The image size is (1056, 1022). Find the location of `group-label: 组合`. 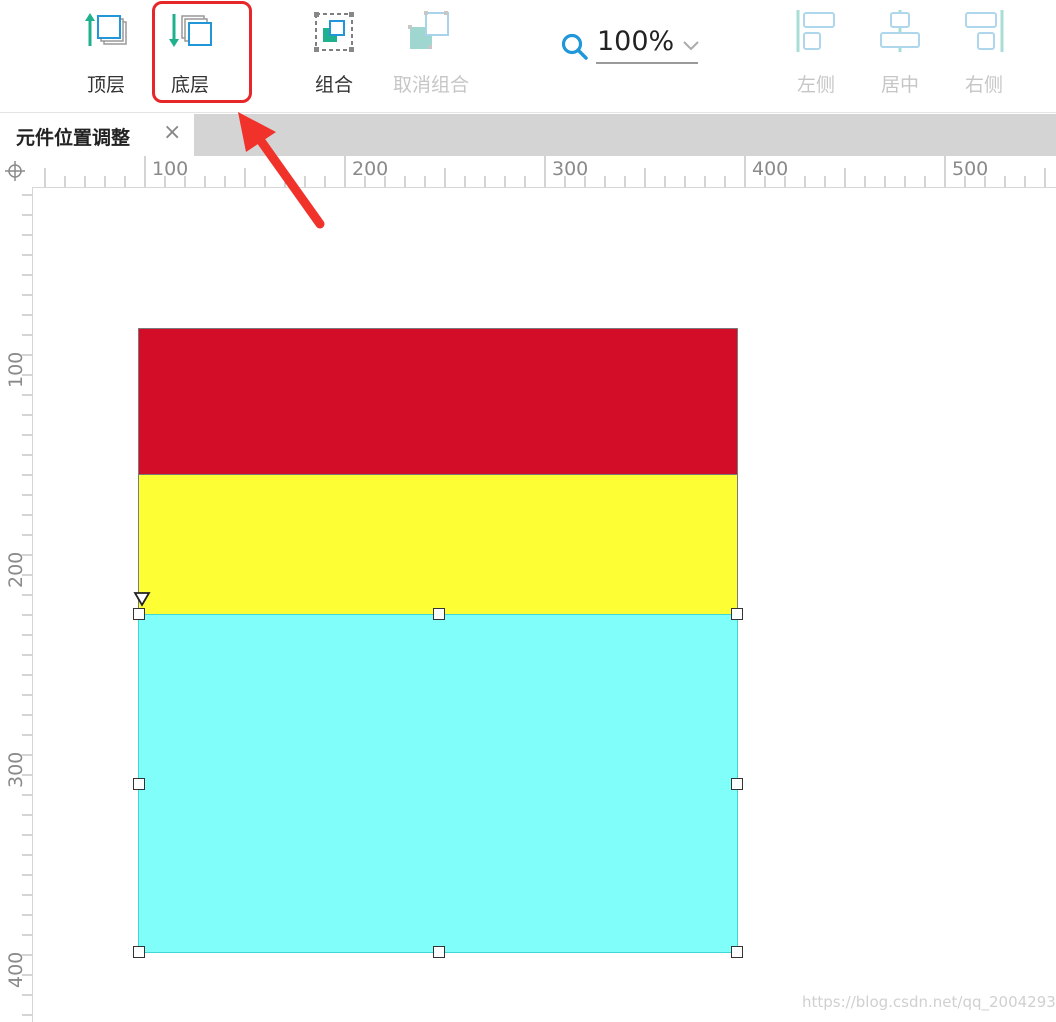

group-label: 组合 is located at coordinates (333, 85).